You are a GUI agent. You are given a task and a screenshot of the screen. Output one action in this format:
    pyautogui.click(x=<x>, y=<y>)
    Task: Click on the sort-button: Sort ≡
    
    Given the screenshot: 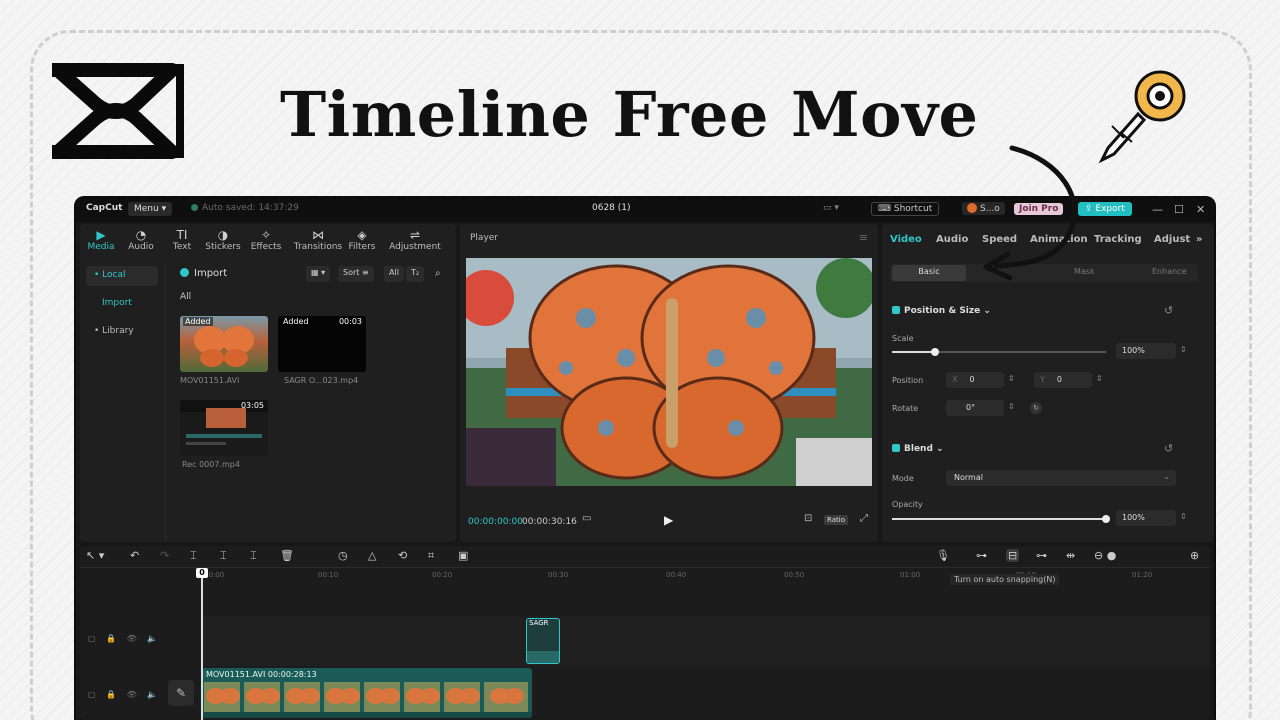 What is the action you would take?
    pyautogui.click(x=356, y=274)
    